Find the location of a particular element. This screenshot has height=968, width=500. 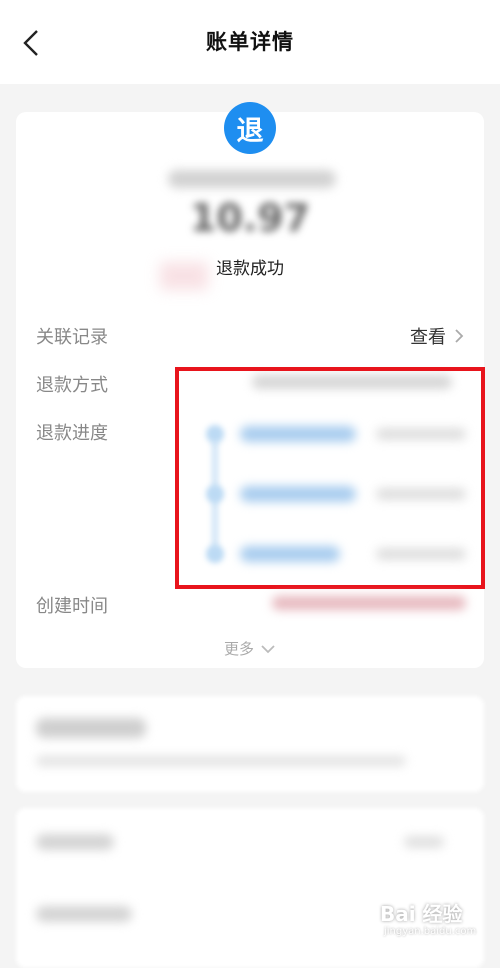

created-time-value-blurred is located at coordinates (369, 603).